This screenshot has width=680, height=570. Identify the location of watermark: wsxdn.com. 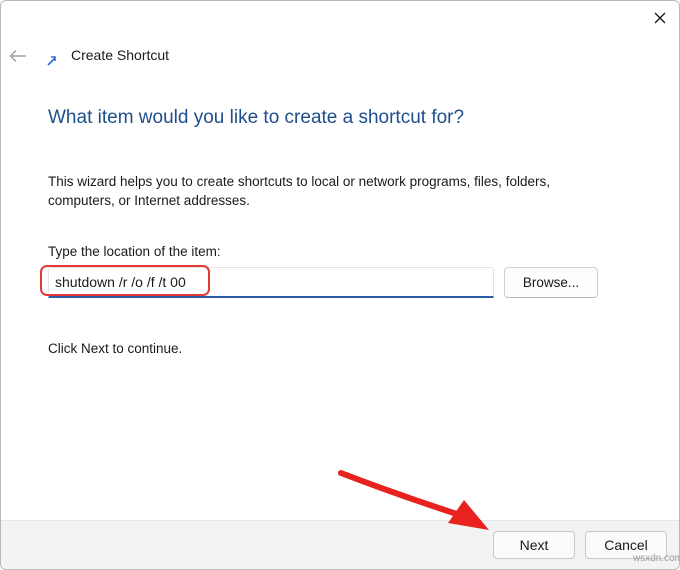
(656, 558).